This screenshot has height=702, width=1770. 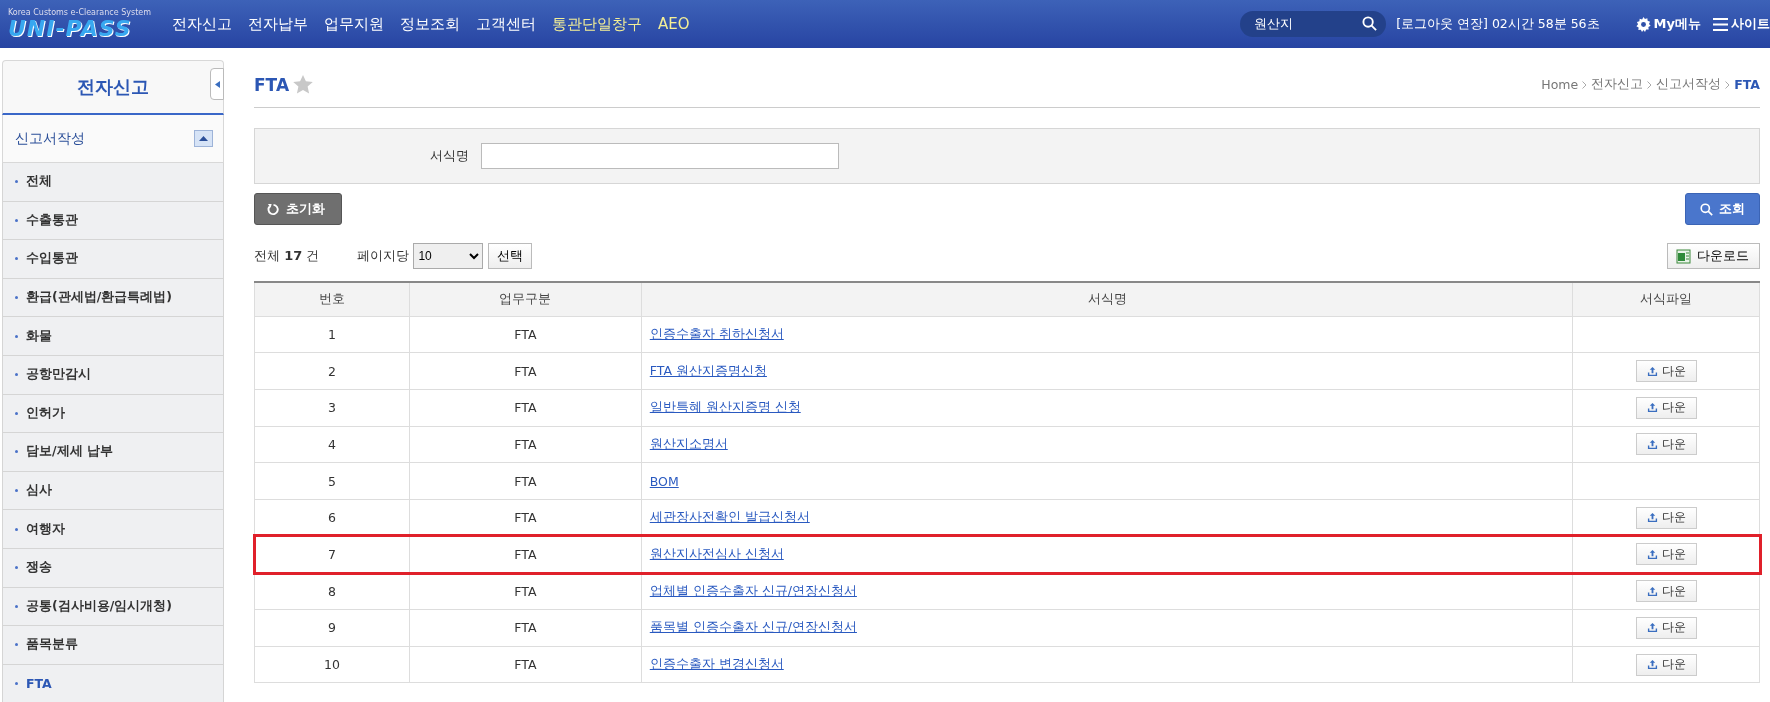 What do you see at coordinates (708, 370) in the screenshot?
I see `form-link: FTA 원산지증명신청` at bounding box center [708, 370].